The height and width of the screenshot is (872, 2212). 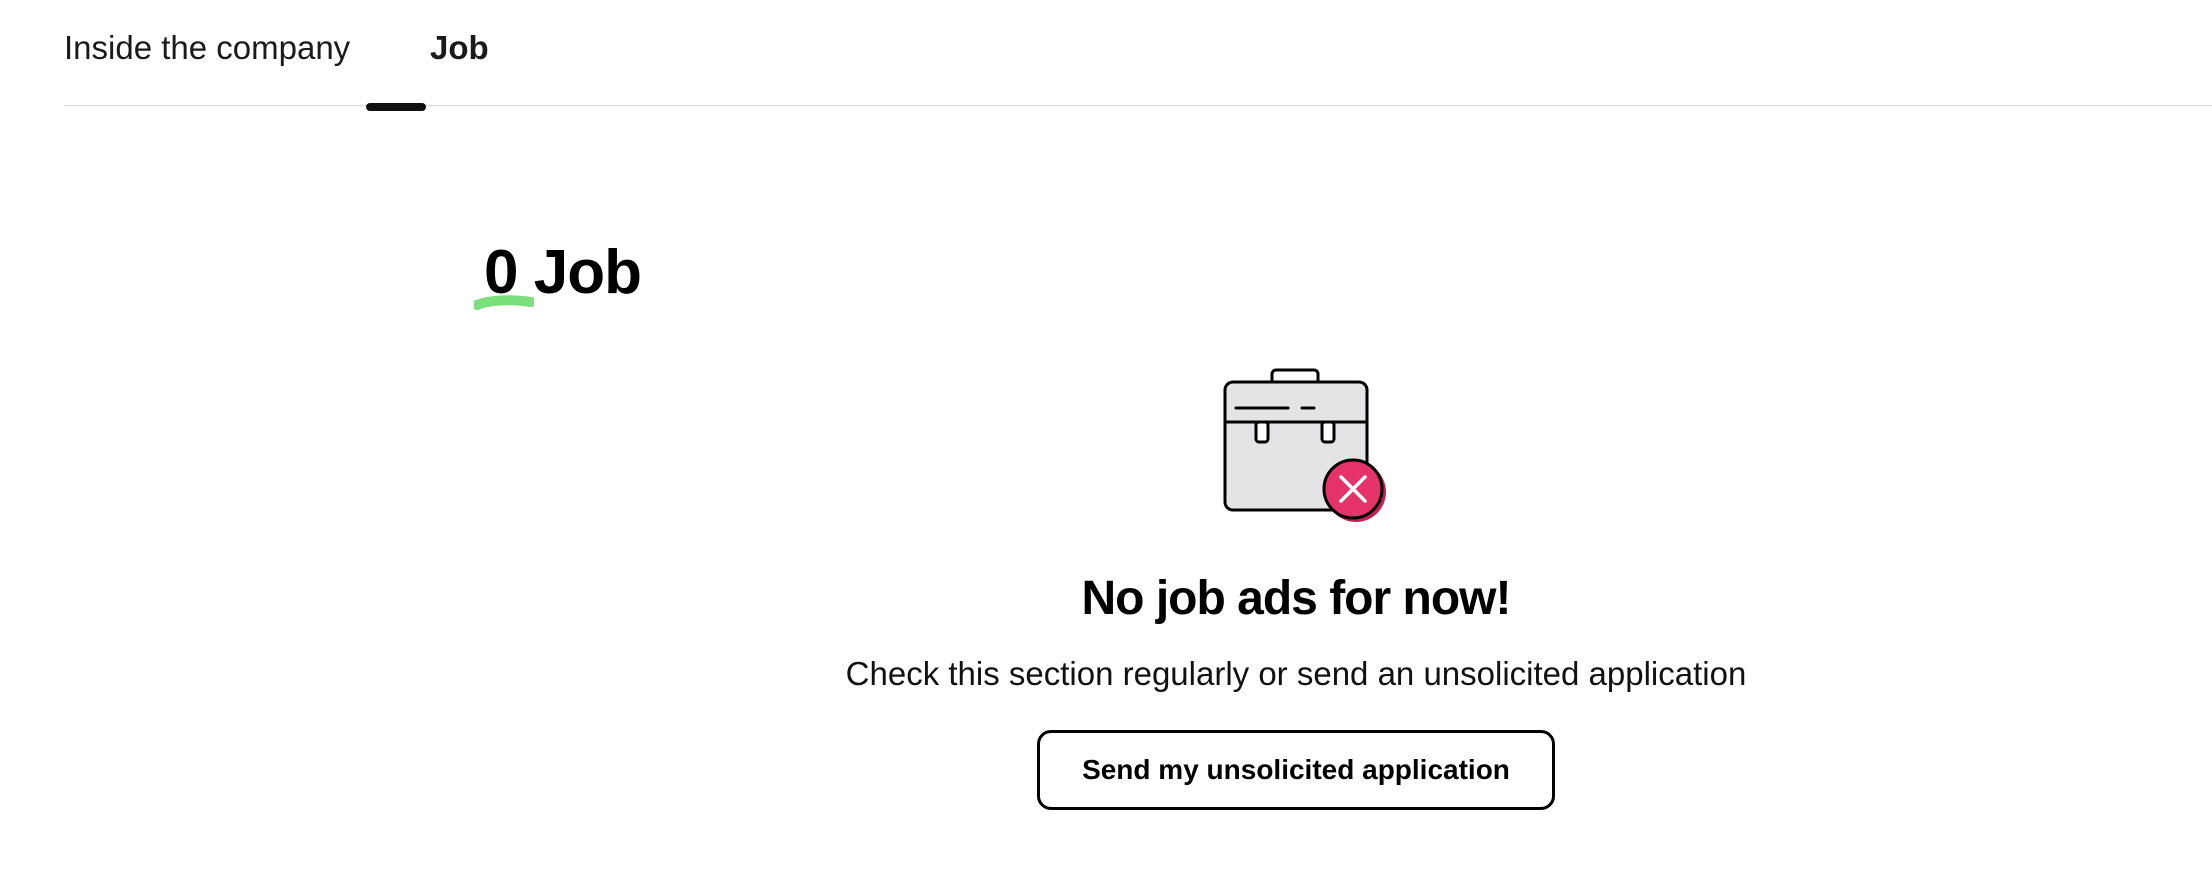 I want to click on job-count-value: 0, so click(x=501, y=272).